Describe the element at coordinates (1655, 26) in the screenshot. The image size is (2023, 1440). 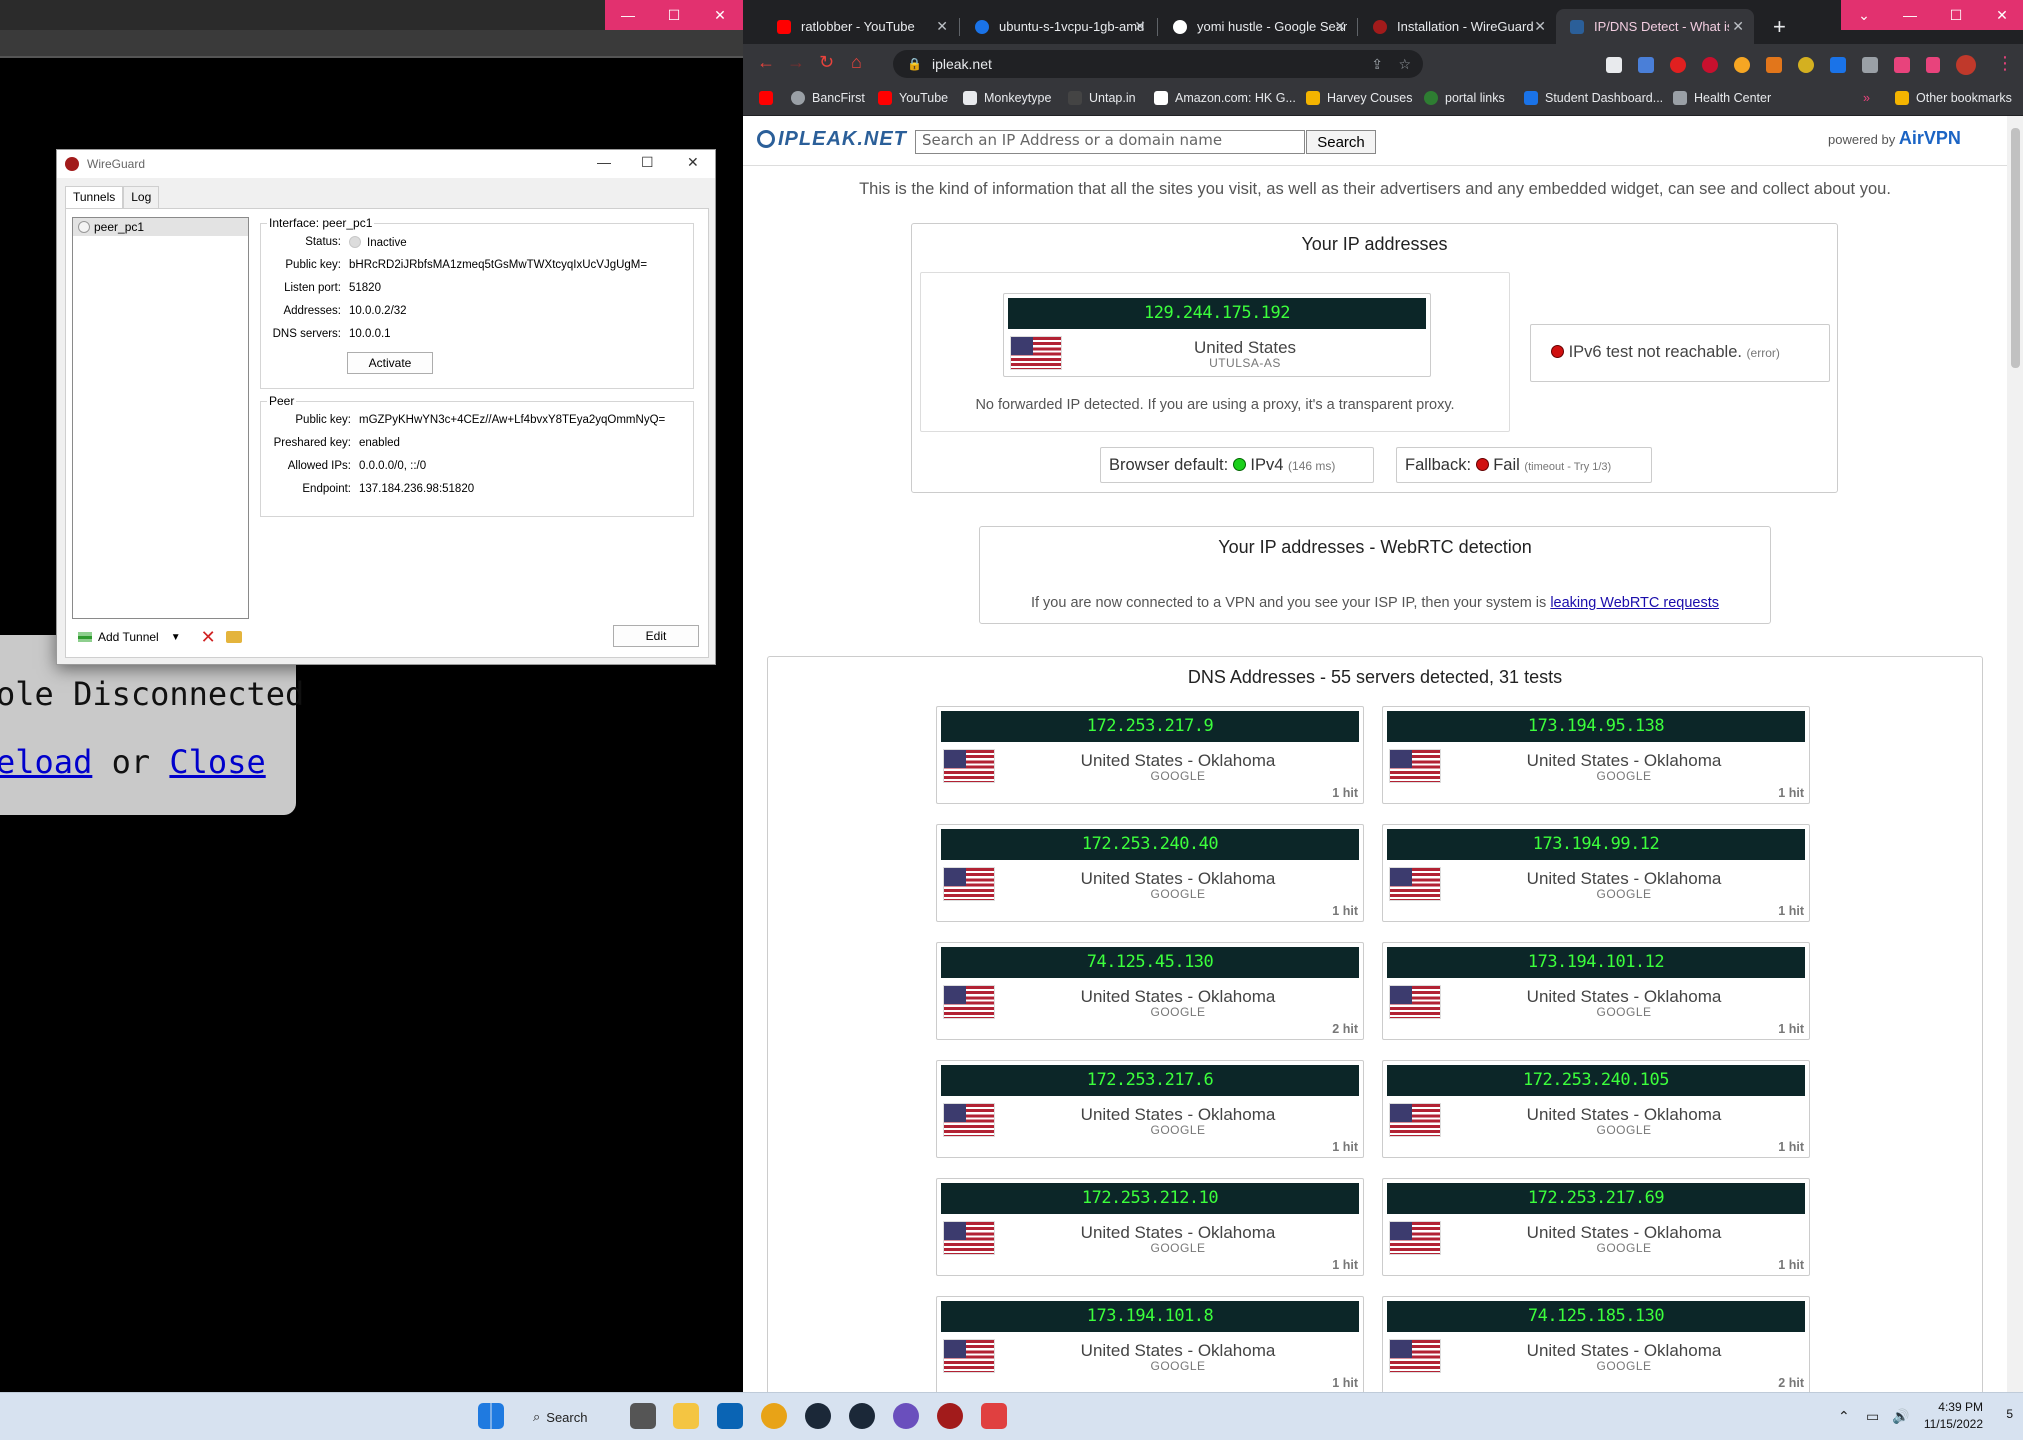
I see `browser-tab-active: IP/DNS Detect - What is your IP ✕` at that location.